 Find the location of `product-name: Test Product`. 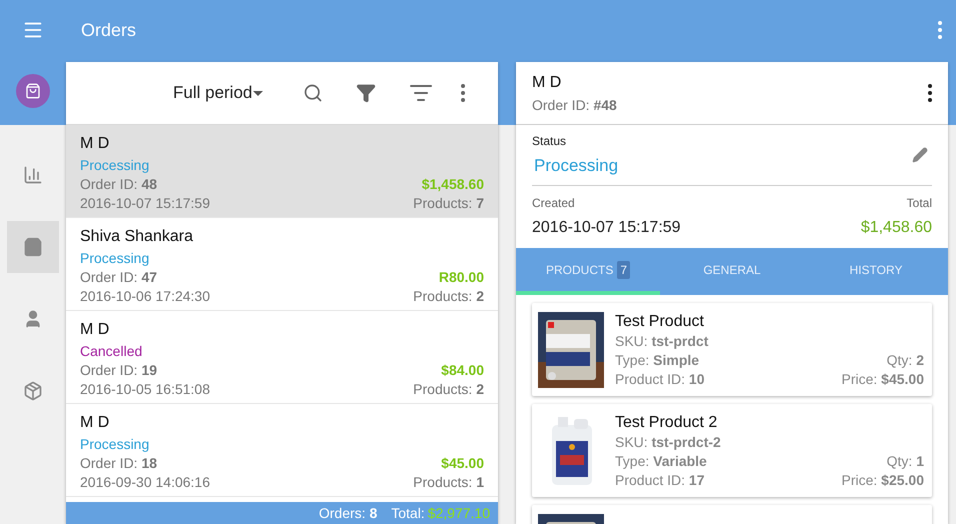

product-name: Test Product is located at coordinates (660, 322).